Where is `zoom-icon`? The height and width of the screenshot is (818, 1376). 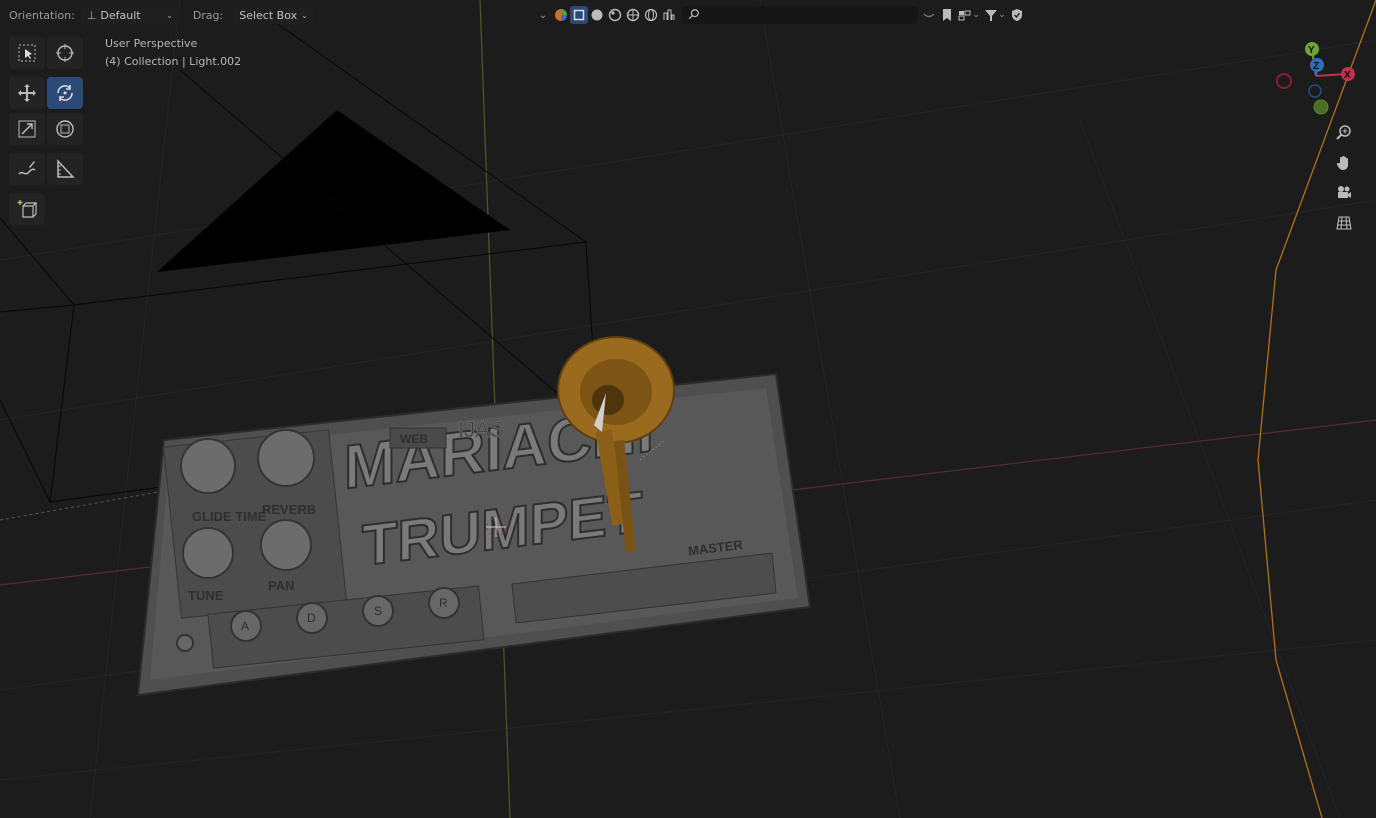
zoom-icon is located at coordinates (1343, 132).